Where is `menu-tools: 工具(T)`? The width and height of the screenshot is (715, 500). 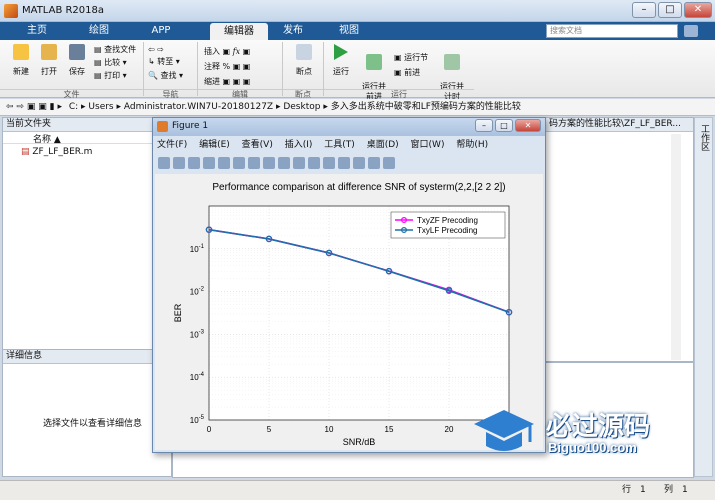 menu-tools: 工具(T) is located at coordinates (339, 145).